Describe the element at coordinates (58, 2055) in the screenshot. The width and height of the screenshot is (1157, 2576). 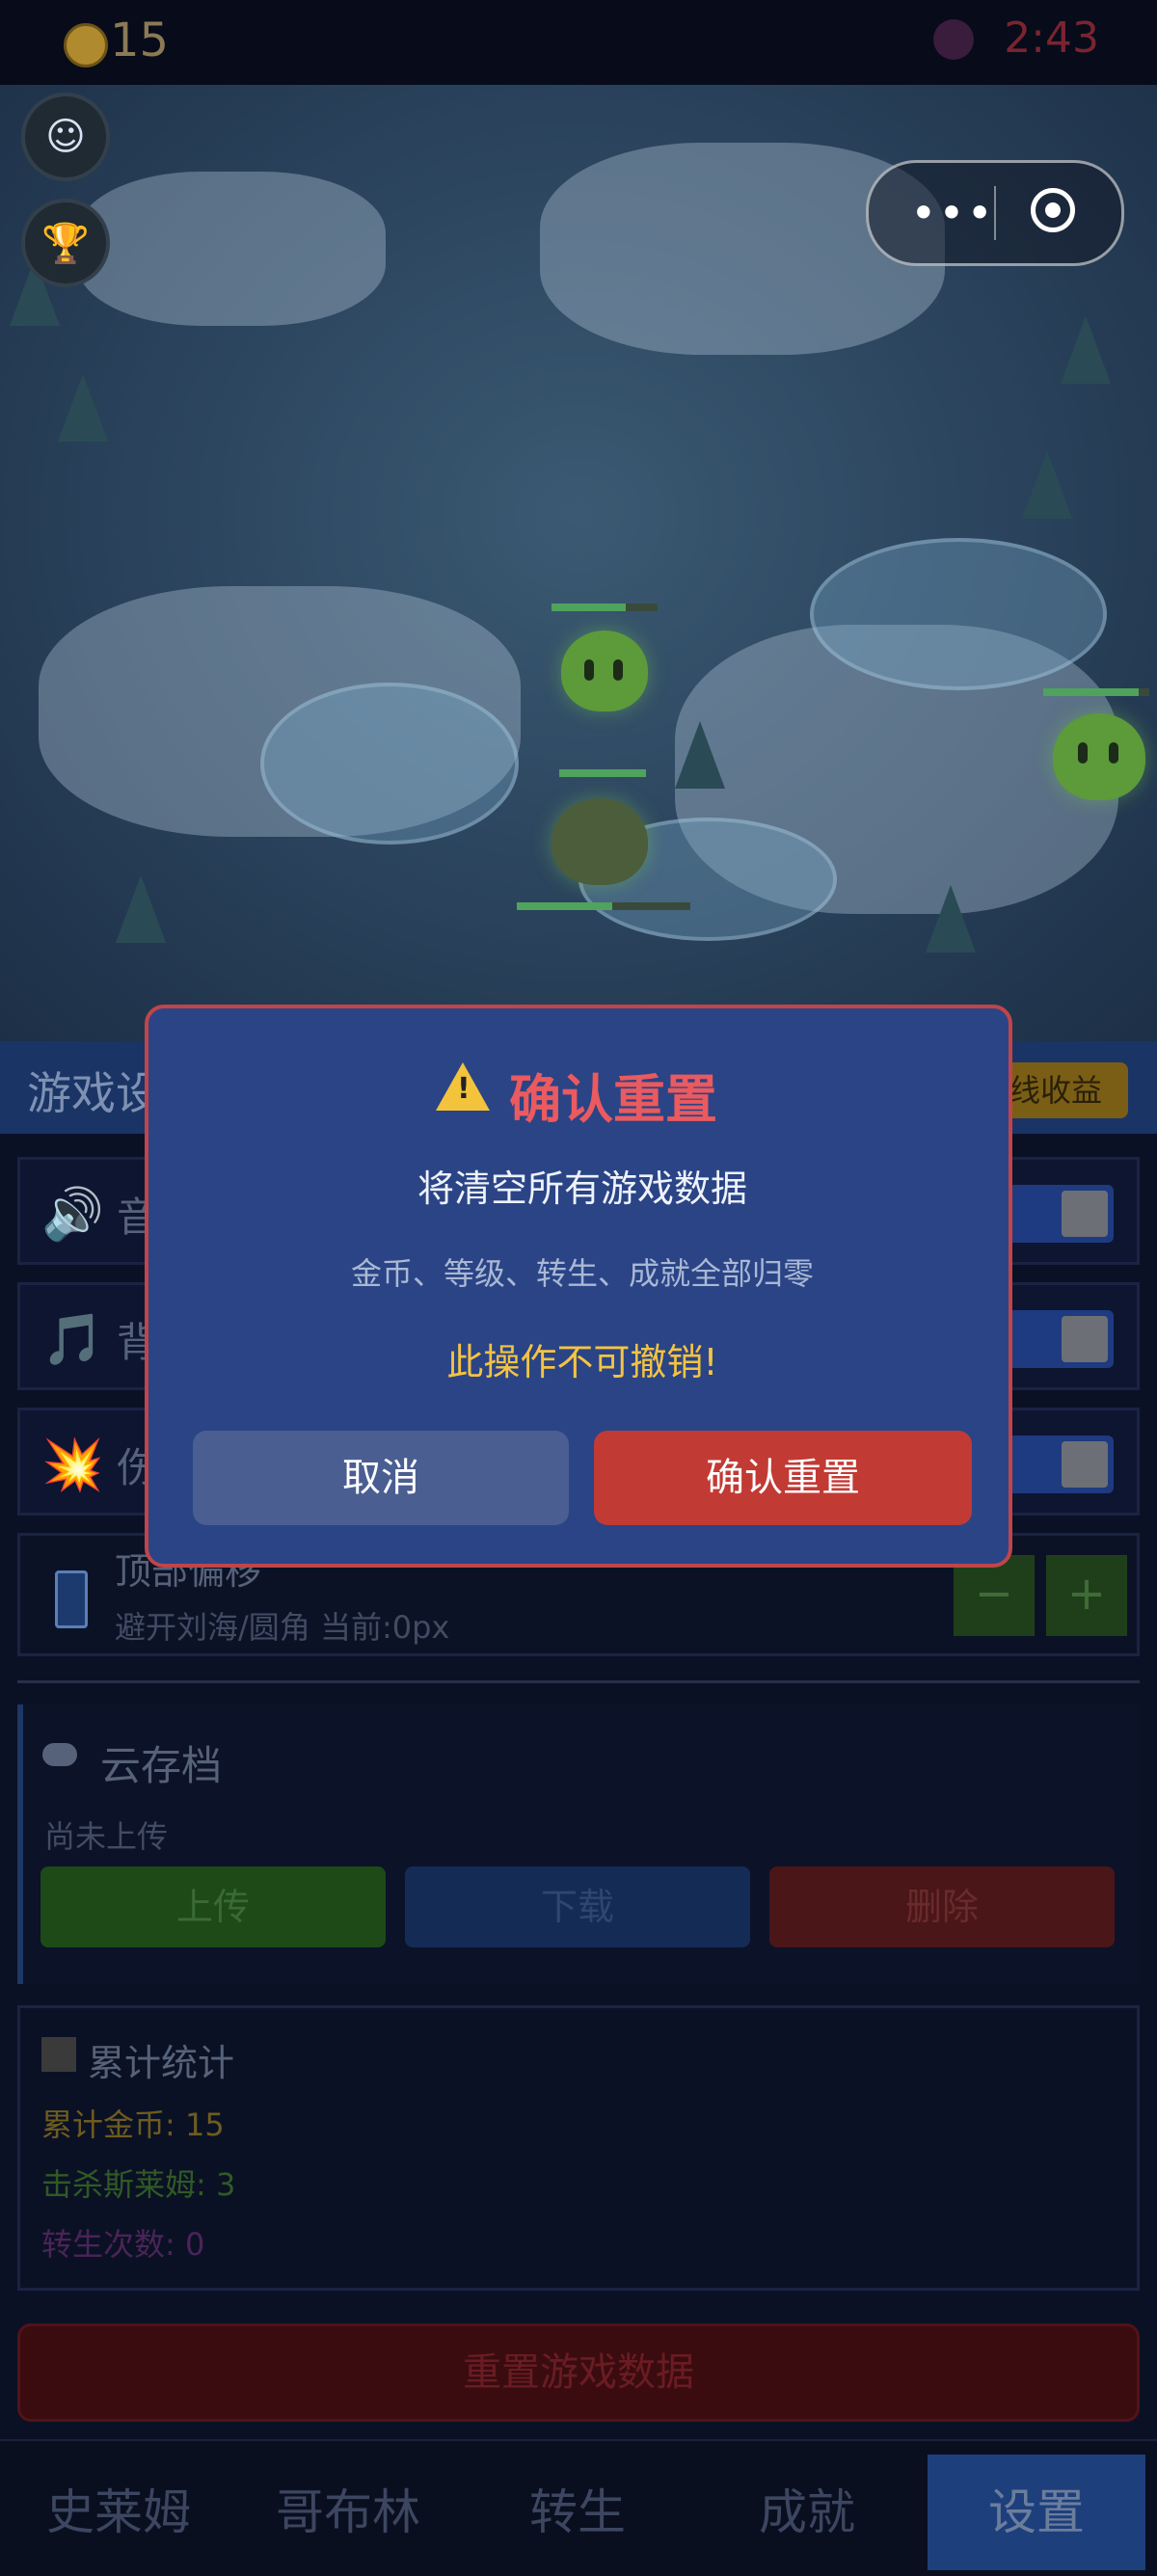
I see `bar-chart-icon` at that location.